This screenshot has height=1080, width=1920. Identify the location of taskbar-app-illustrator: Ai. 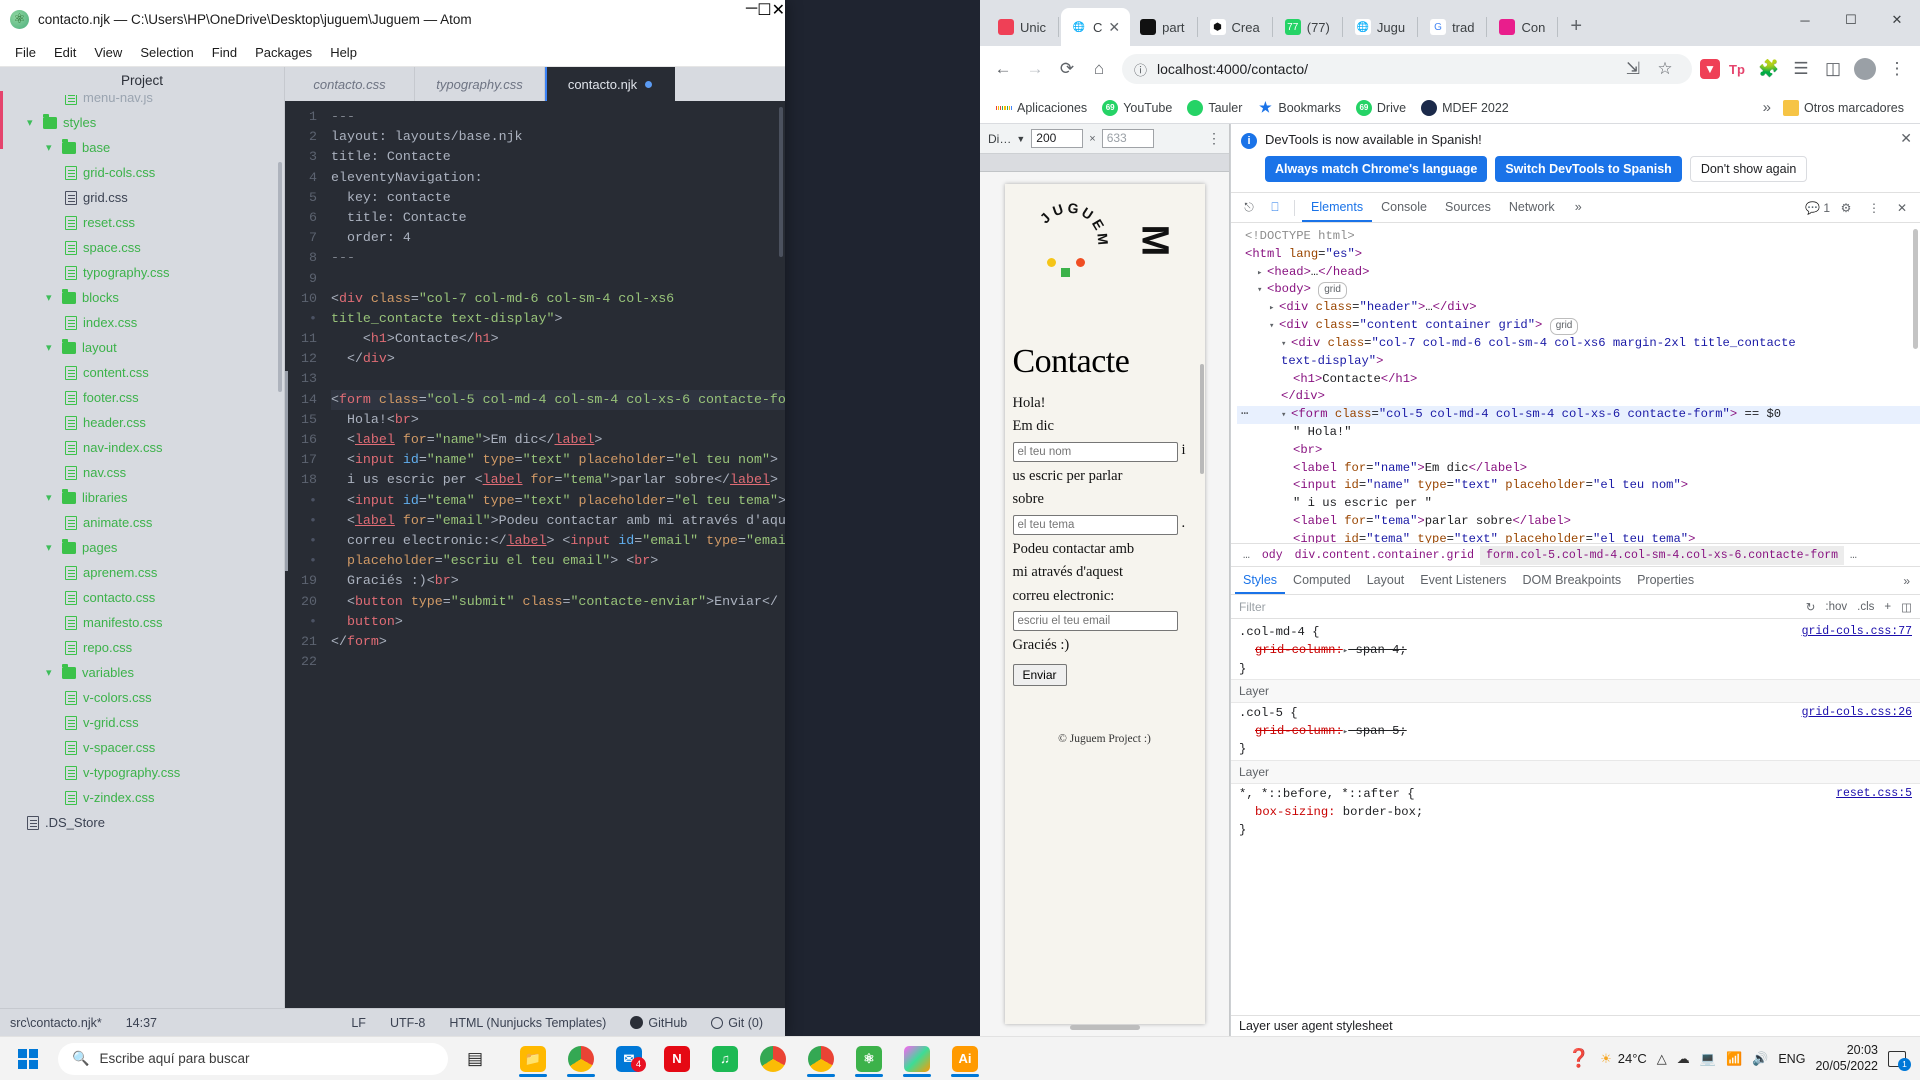
(965, 1059).